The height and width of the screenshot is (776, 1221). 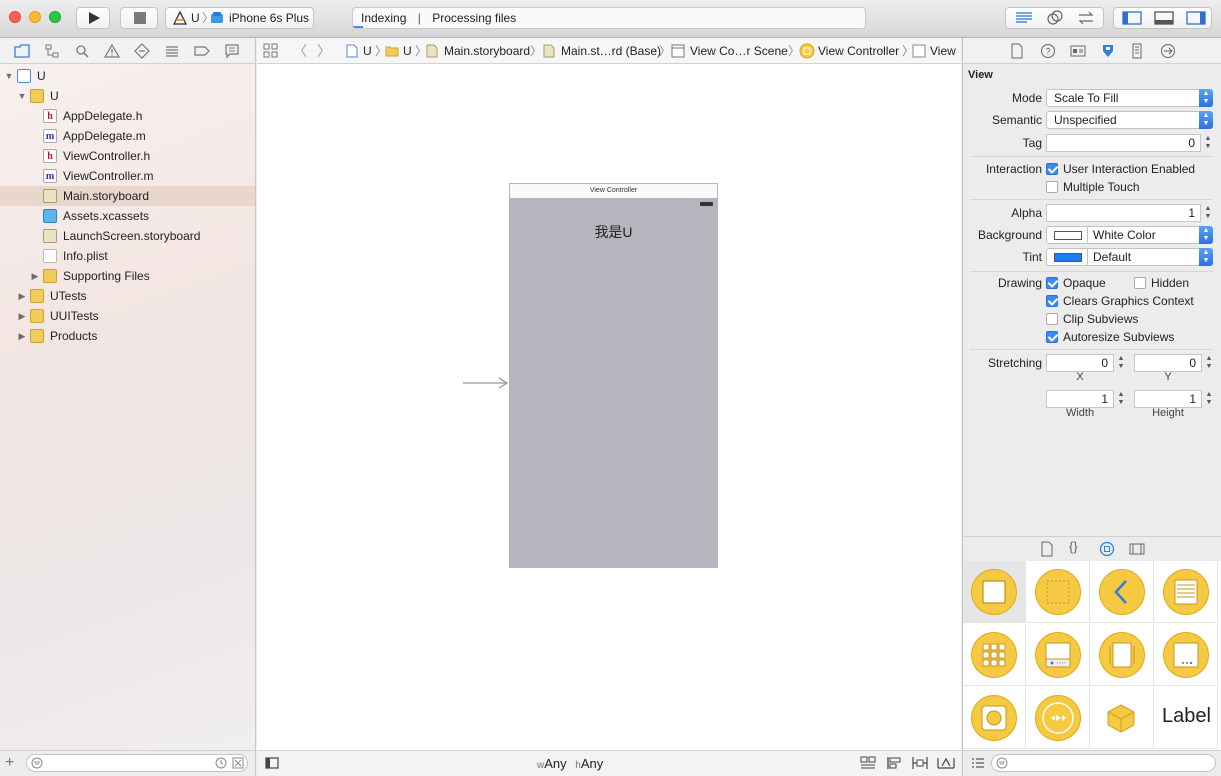 I want to click on pin-icon, so click(x=920, y=763).